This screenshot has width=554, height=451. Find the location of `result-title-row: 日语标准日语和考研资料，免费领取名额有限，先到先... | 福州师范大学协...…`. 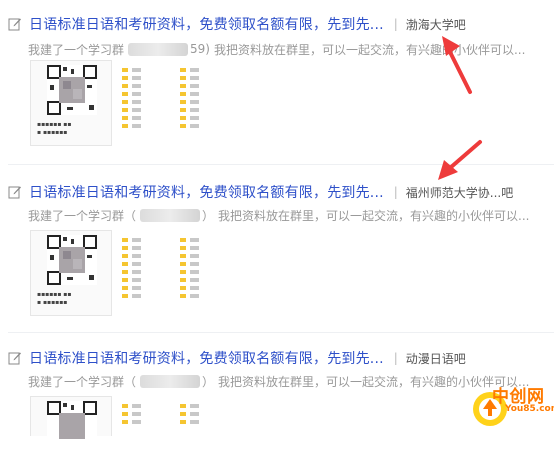

result-title-row: 日语标准日语和考研资料，免费领取名额有限，先到先... | 福州师范大学协...… is located at coordinates (260, 192).